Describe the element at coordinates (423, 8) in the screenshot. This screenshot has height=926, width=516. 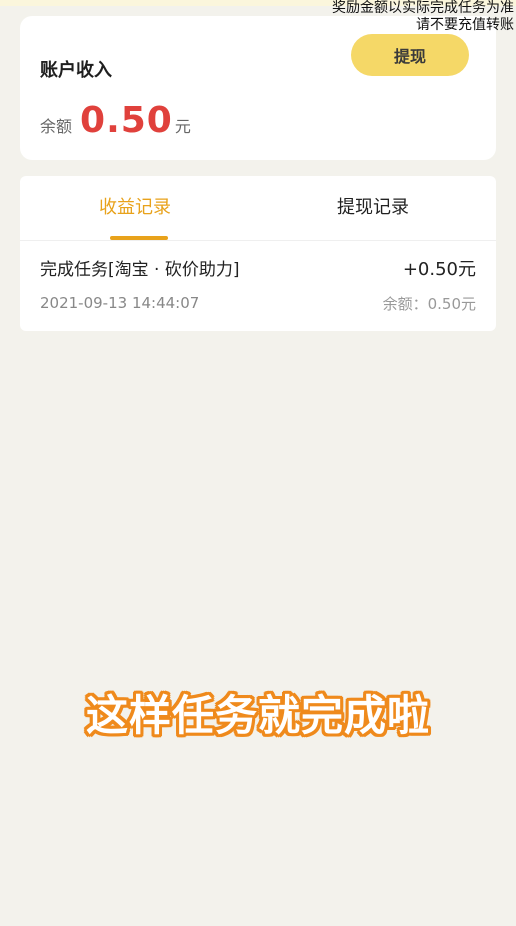
I see `reward-notice-line1: 奖励金额以实际完成任务为准` at that location.